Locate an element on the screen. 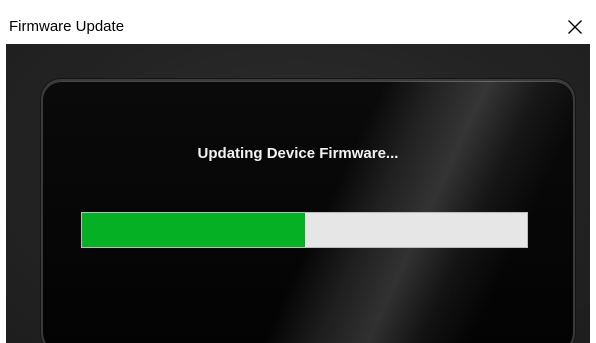 The width and height of the screenshot is (596, 343). close-icon is located at coordinates (575, 27).